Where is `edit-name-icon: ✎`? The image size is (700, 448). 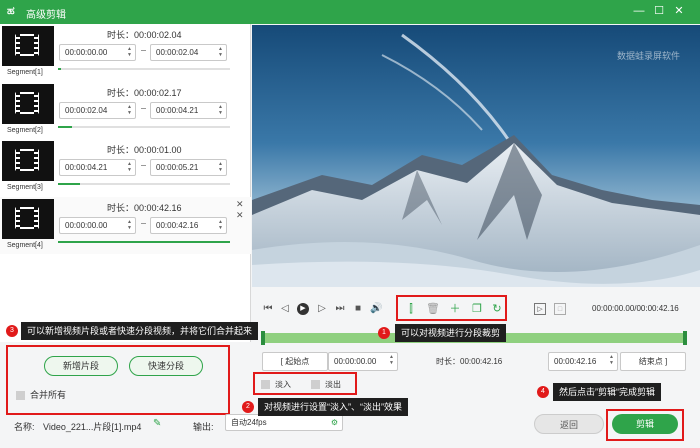 edit-name-icon: ✎ is located at coordinates (157, 423).